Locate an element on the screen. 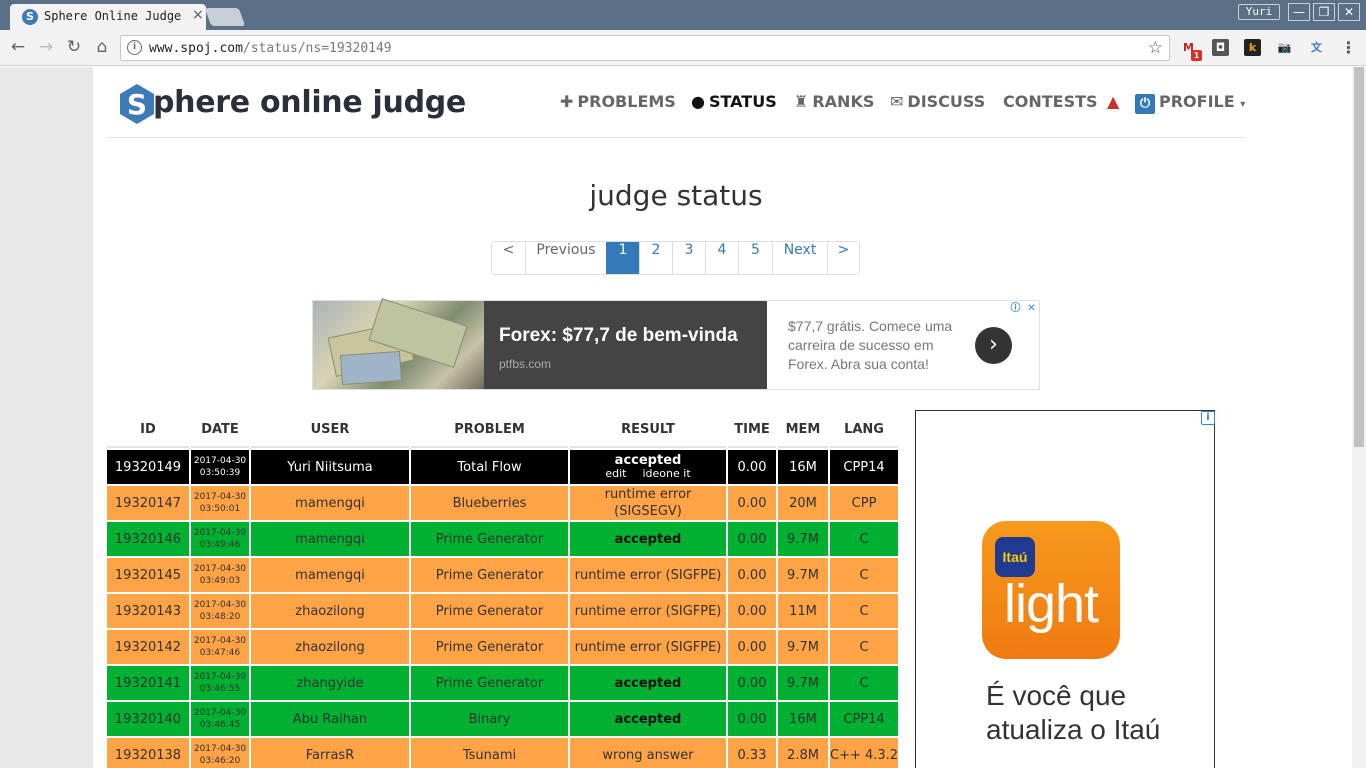  forward-icon: → is located at coordinates (46, 47).